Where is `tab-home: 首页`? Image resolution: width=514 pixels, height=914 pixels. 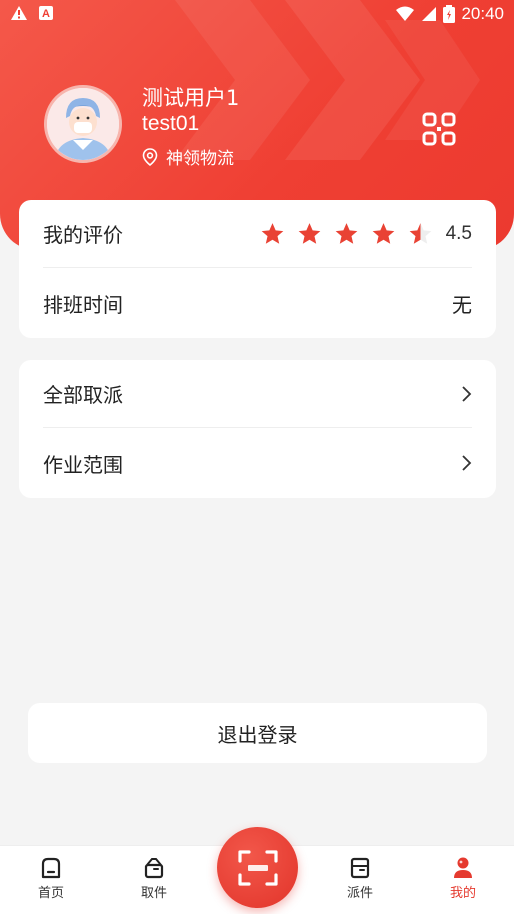
tab-home: 首页 is located at coordinates (51, 878).